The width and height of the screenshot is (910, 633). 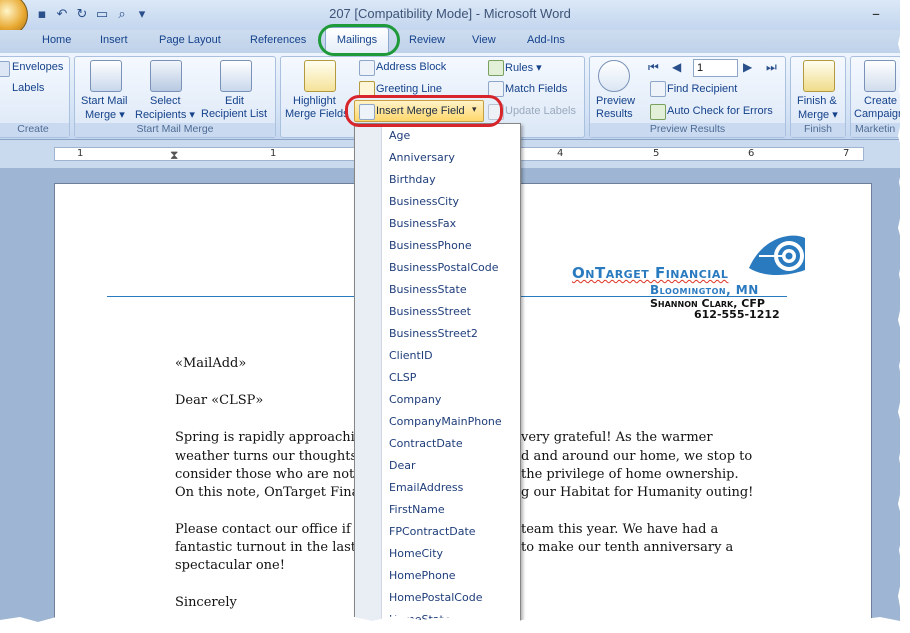 I want to click on preview-results-label-1: Preview, so click(x=615, y=101).